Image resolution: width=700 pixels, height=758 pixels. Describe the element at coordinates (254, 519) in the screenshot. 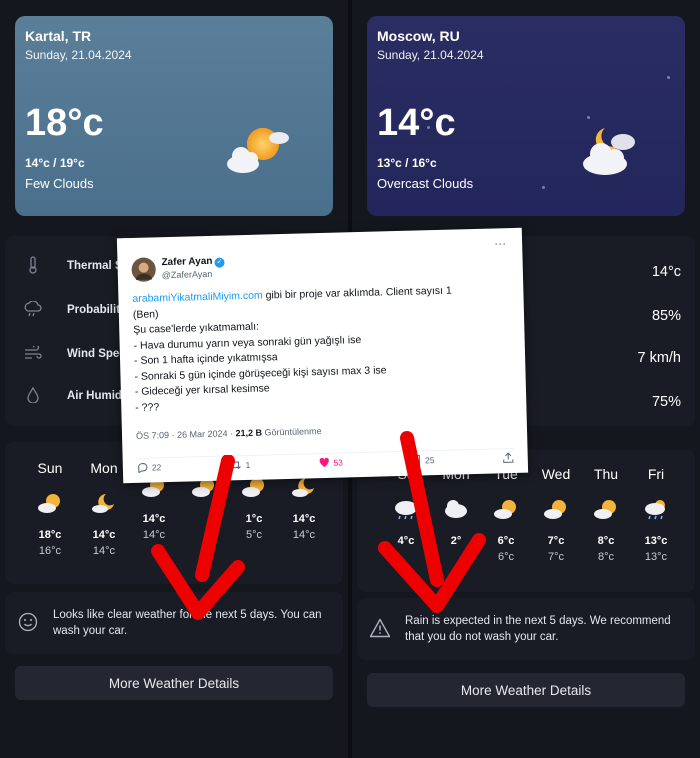

I see `forecast-high: 1°c` at that location.